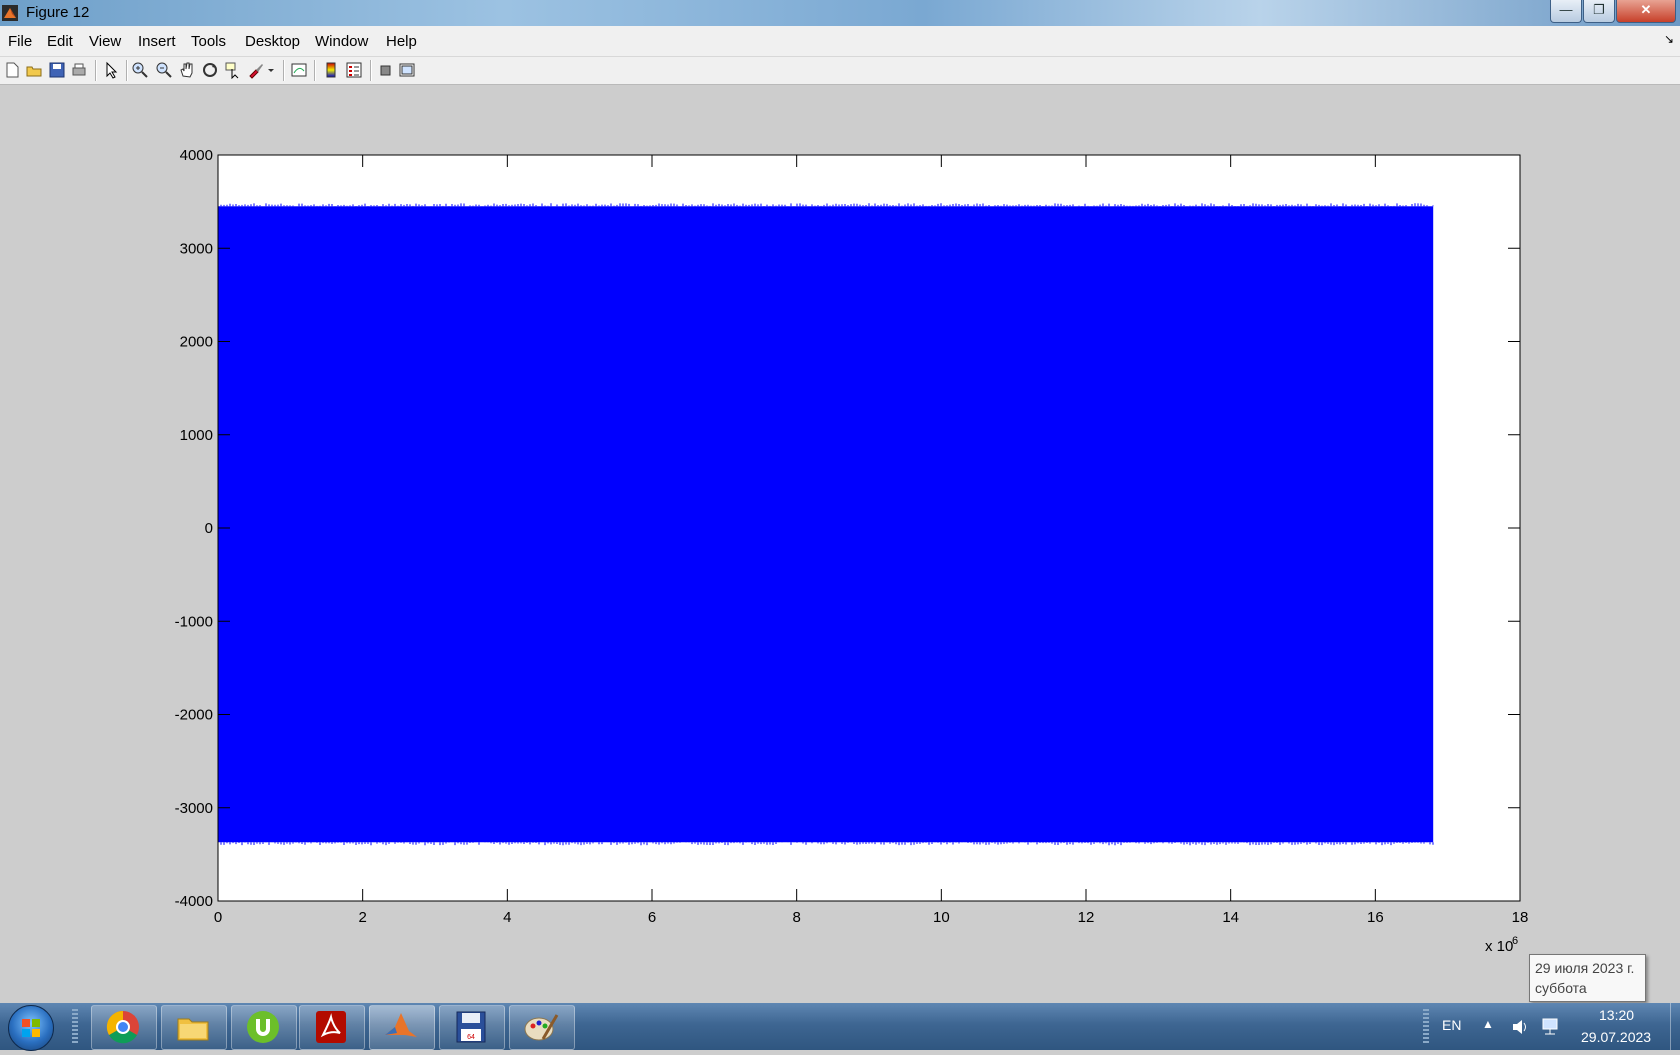  I want to click on print-icon, so click(79, 70).